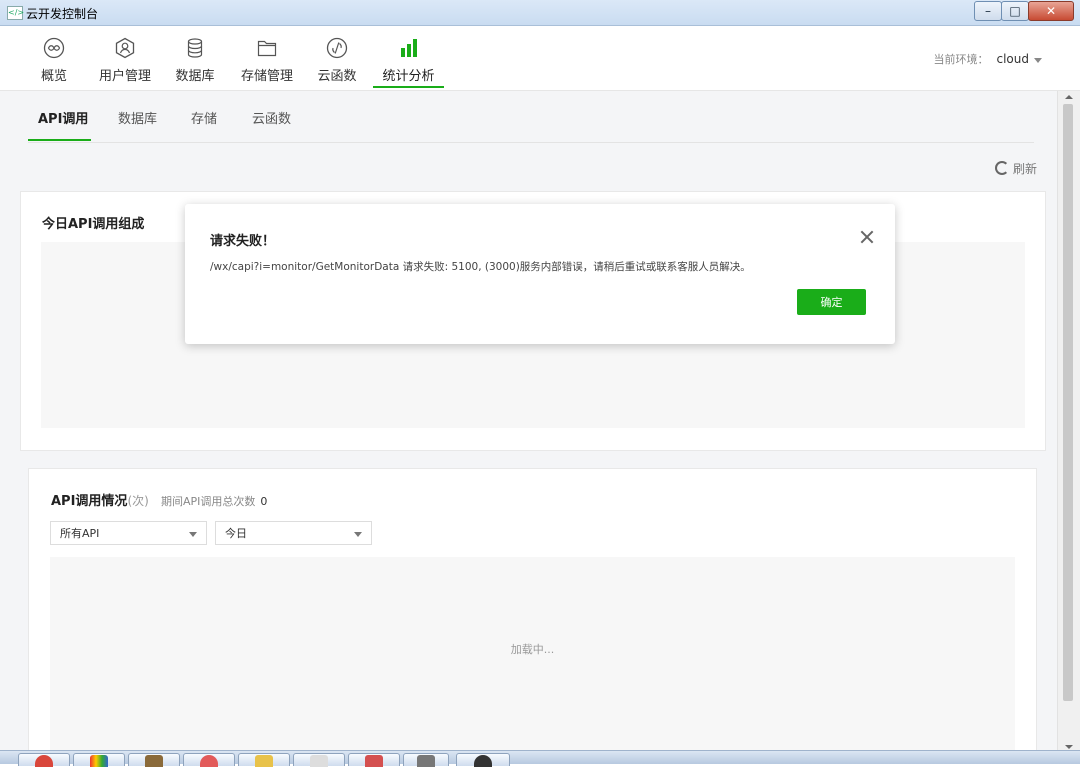 The image size is (1080, 767). I want to click on minimize-icon: –, so click(988, 11).